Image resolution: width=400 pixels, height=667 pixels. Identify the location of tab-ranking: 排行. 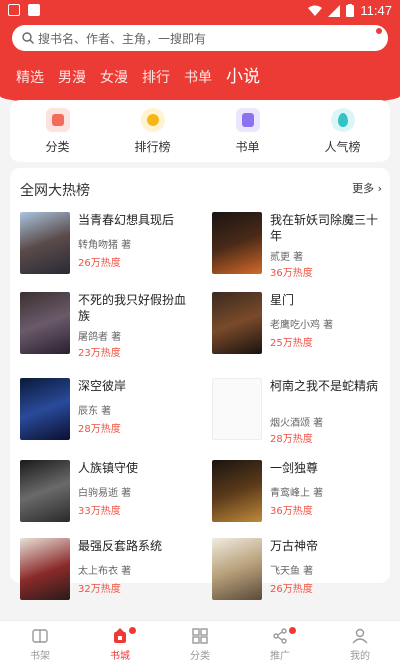
(156, 77).